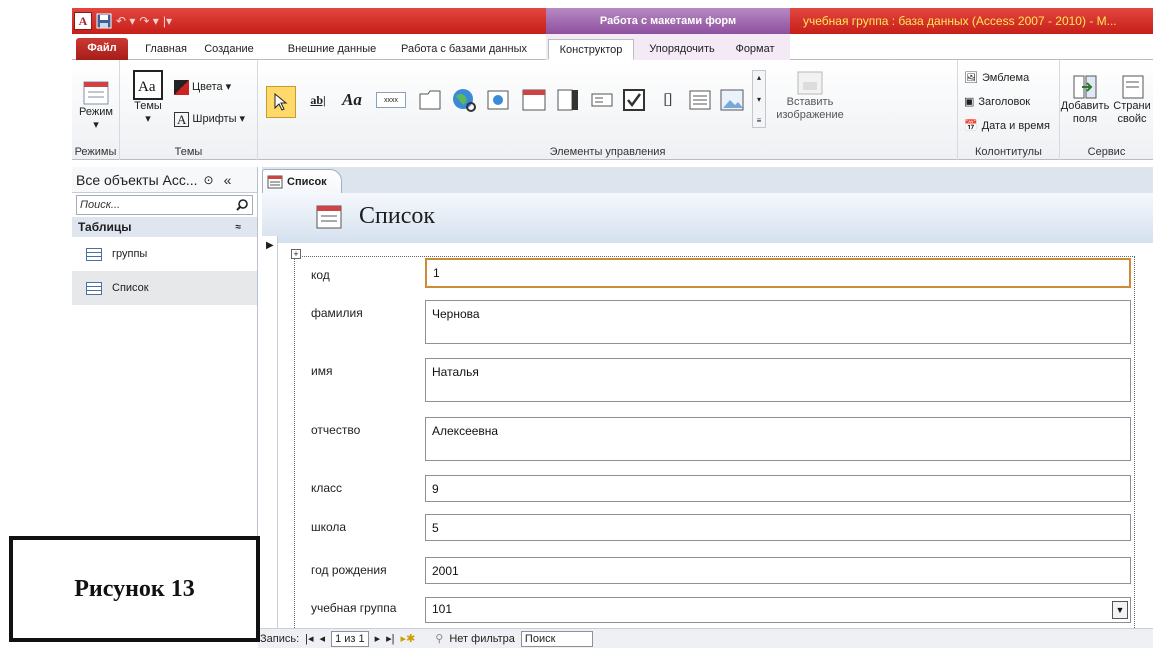  Describe the element at coordinates (228, 180) in the screenshot. I see `collapse-pane-icon: «` at that location.